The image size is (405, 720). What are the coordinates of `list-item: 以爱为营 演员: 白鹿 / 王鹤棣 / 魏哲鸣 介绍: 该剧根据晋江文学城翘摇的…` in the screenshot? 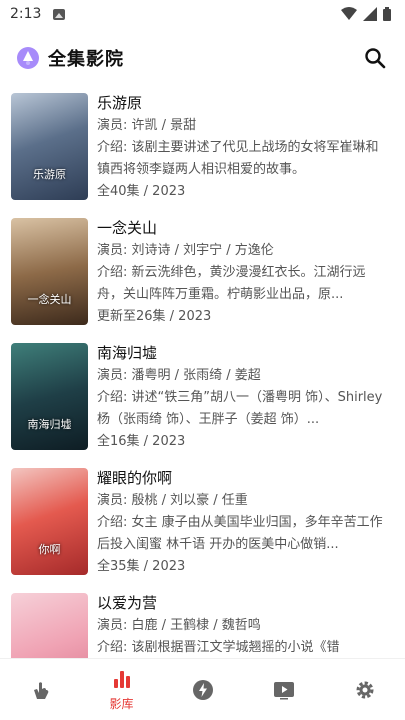 It's located at (202, 623).